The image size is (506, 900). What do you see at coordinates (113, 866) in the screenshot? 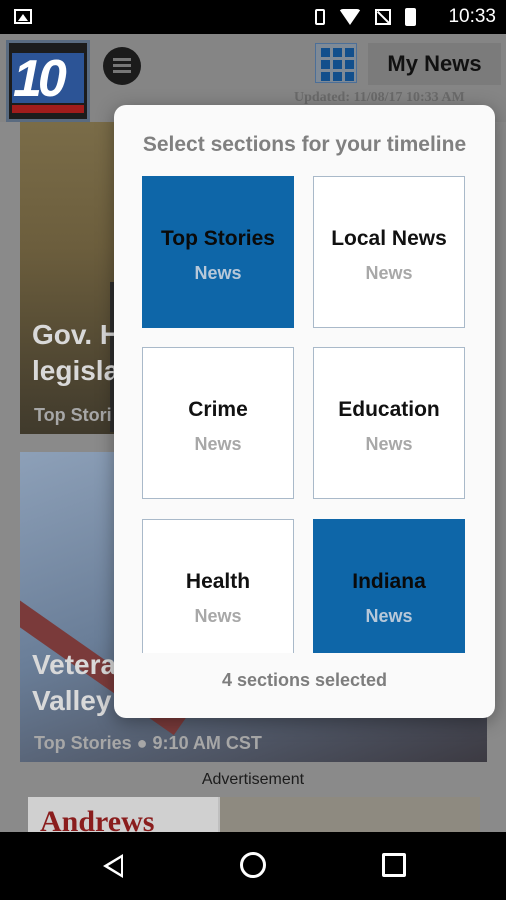
I see `back-icon` at bounding box center [113, 866].